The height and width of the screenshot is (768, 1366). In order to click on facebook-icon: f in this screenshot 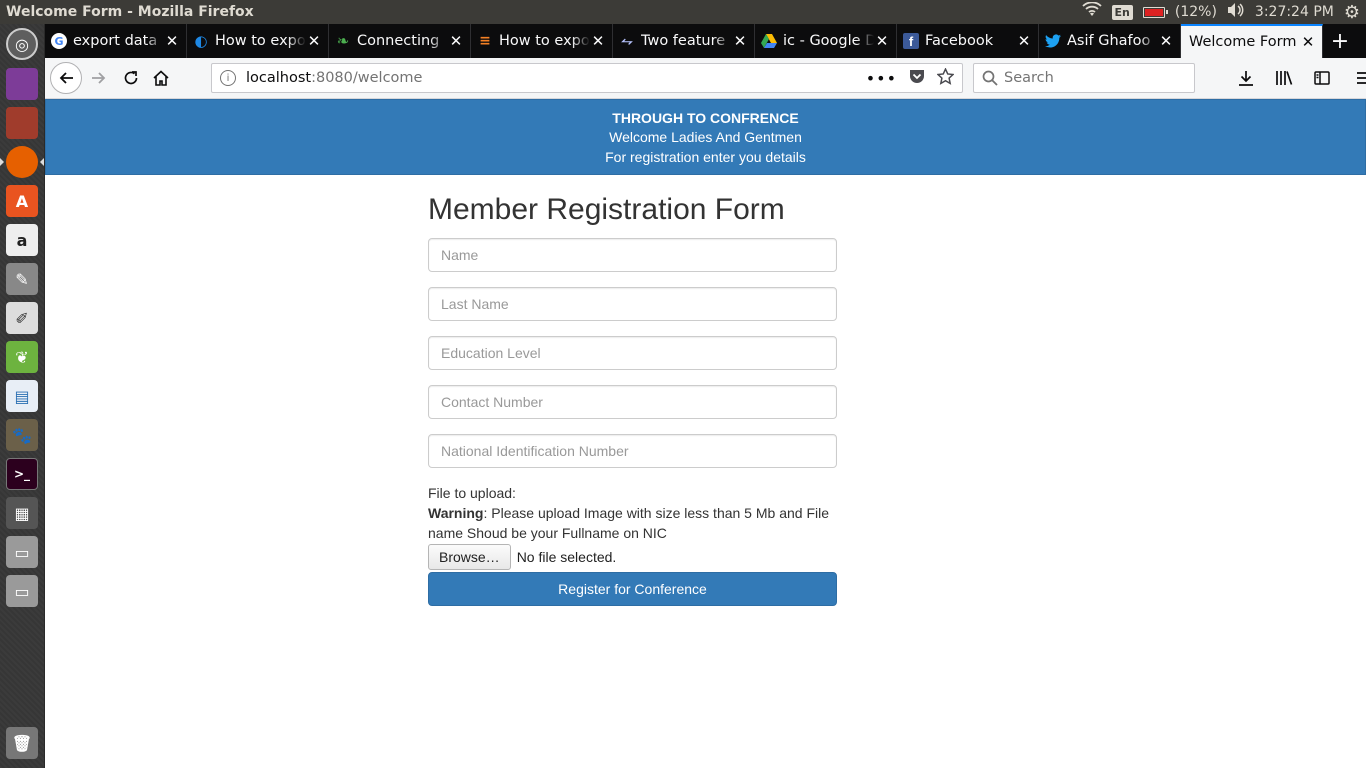, I will do `click(911, 41)`.